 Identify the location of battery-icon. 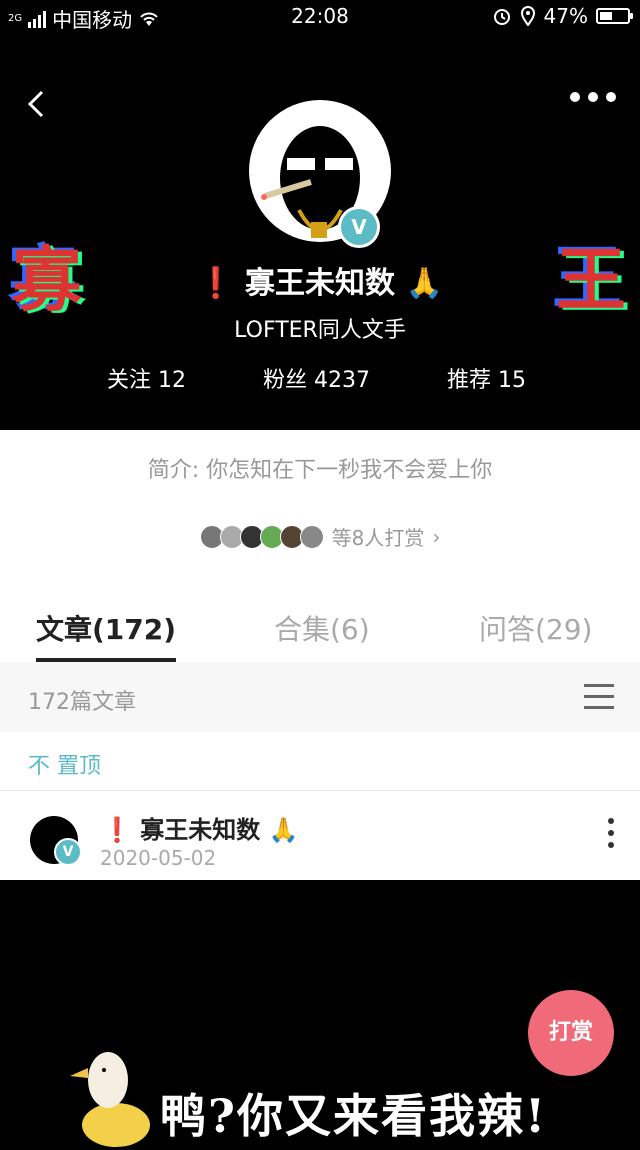
(614, 16).